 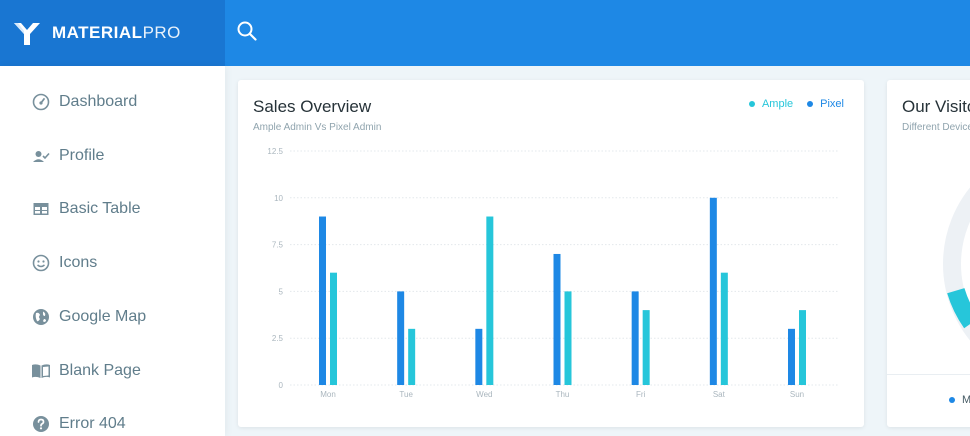 I want to click on x-tick-label: Fri, so click(x=641, y=394).